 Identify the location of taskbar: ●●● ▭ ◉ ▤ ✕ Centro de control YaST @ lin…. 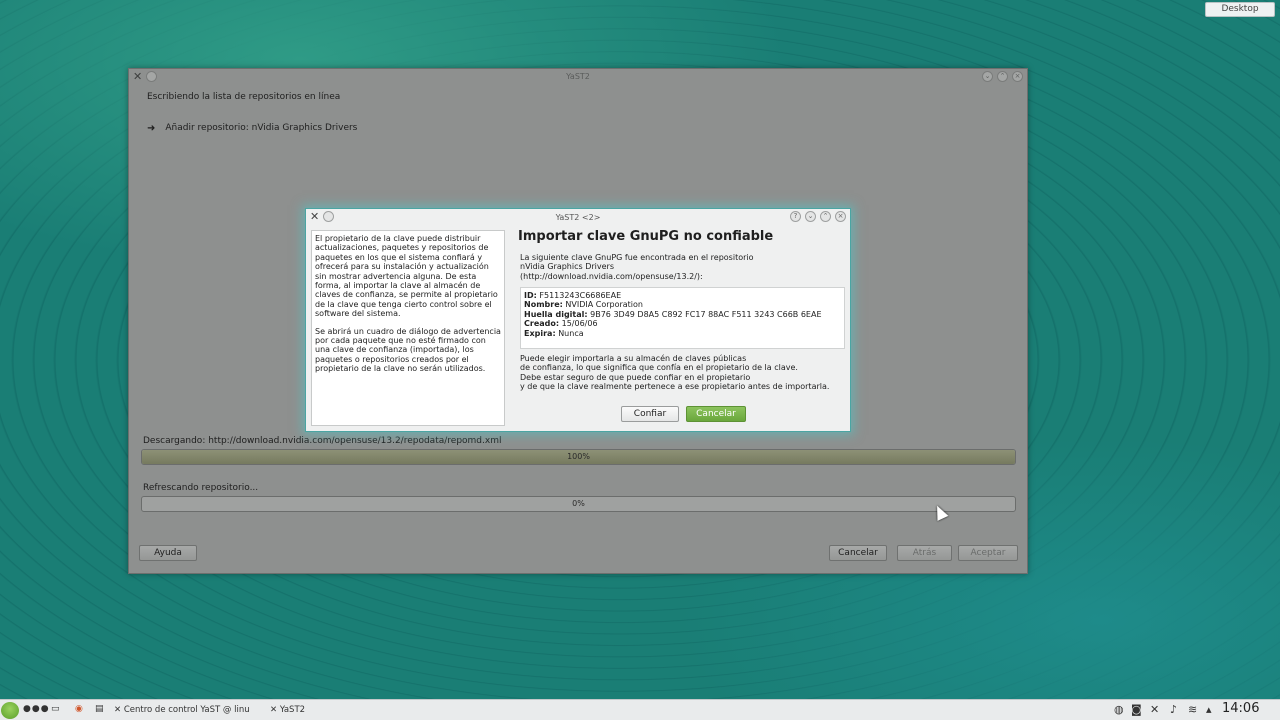
(640, 709).